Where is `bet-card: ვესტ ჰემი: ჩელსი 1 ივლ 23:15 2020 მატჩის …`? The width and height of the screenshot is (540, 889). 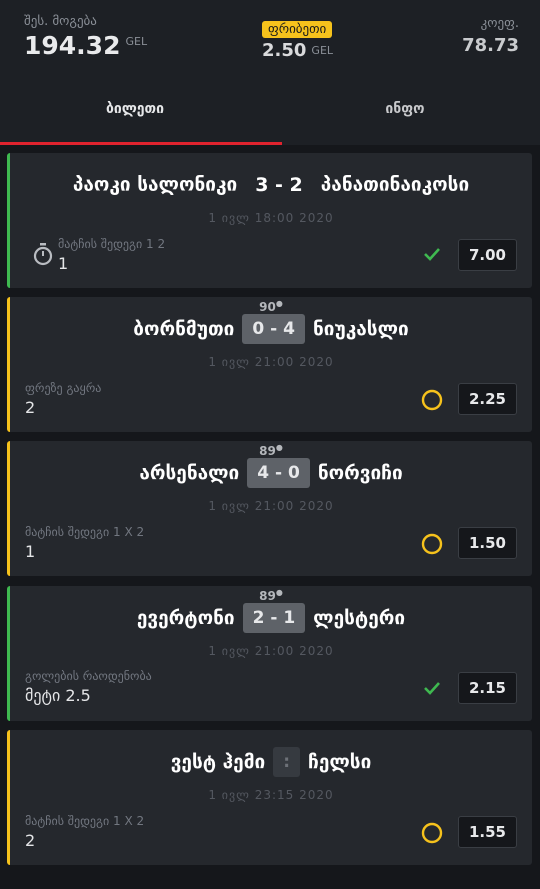
bet-card: ვესტ ჰემი: ჩელსი 1 ივლ 23:15 2020 მატჩის … is located at coordinates (269, 797).